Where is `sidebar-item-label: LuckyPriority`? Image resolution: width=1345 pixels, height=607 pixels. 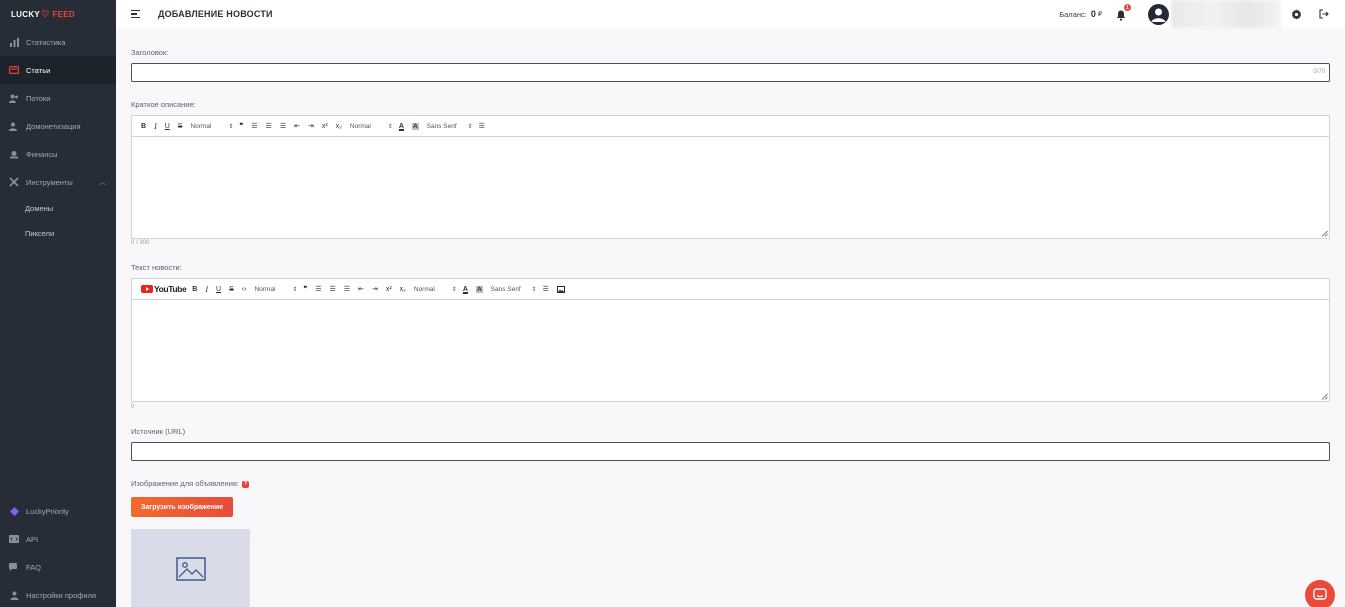
sidebar-item-label: LuckyPriority is located at coordinates (47, 511).